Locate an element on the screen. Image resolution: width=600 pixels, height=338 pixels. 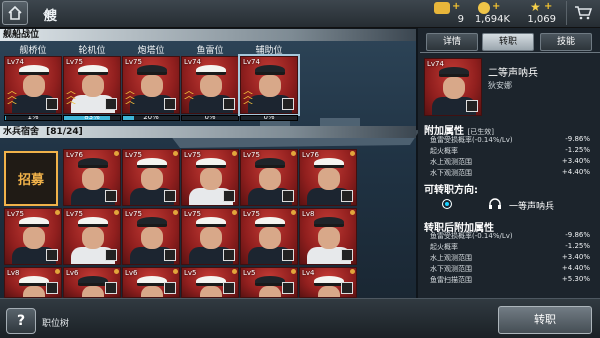
tab-divider is located at coordinates (510, 52).